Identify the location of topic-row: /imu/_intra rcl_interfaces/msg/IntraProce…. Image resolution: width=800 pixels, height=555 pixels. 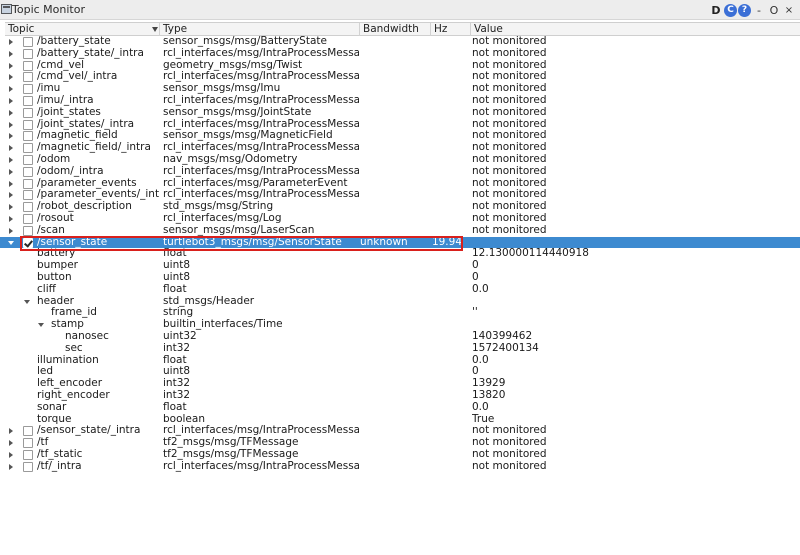
(400, 101).